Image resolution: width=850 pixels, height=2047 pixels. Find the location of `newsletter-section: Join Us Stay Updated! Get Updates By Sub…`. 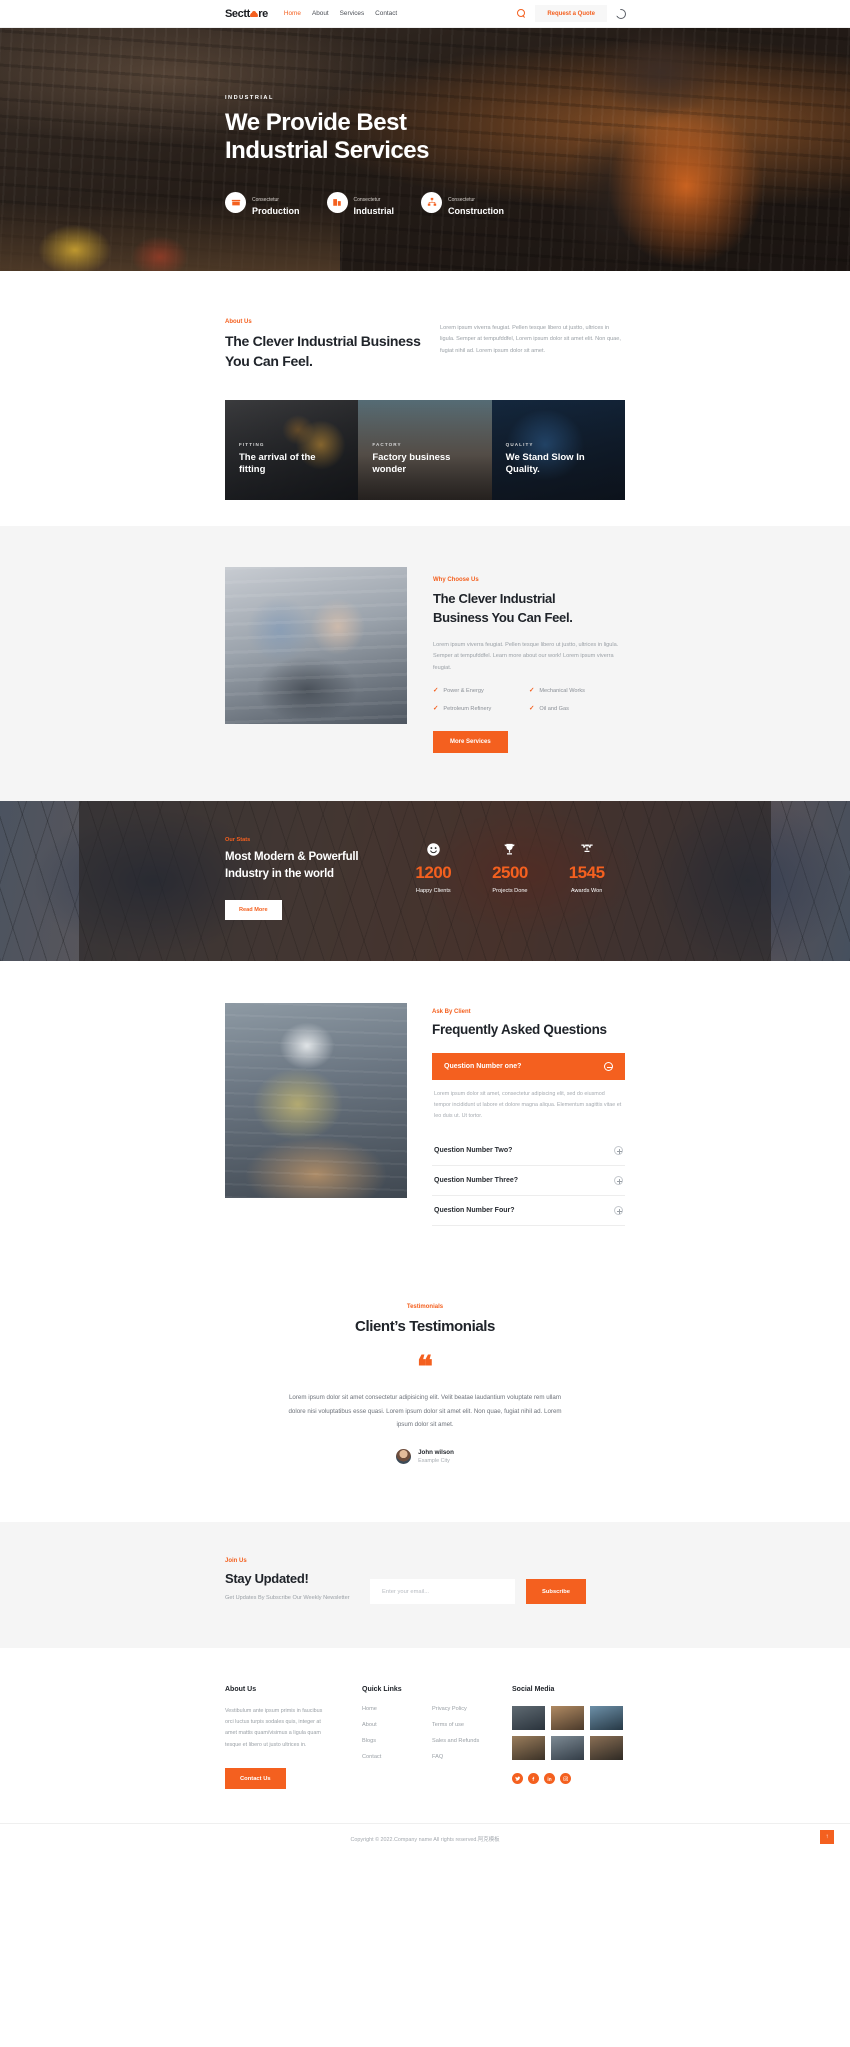

newsletter-section: Join Us Stay Updated! Get Updates By Sub… is located at coordinates (425, 1585).